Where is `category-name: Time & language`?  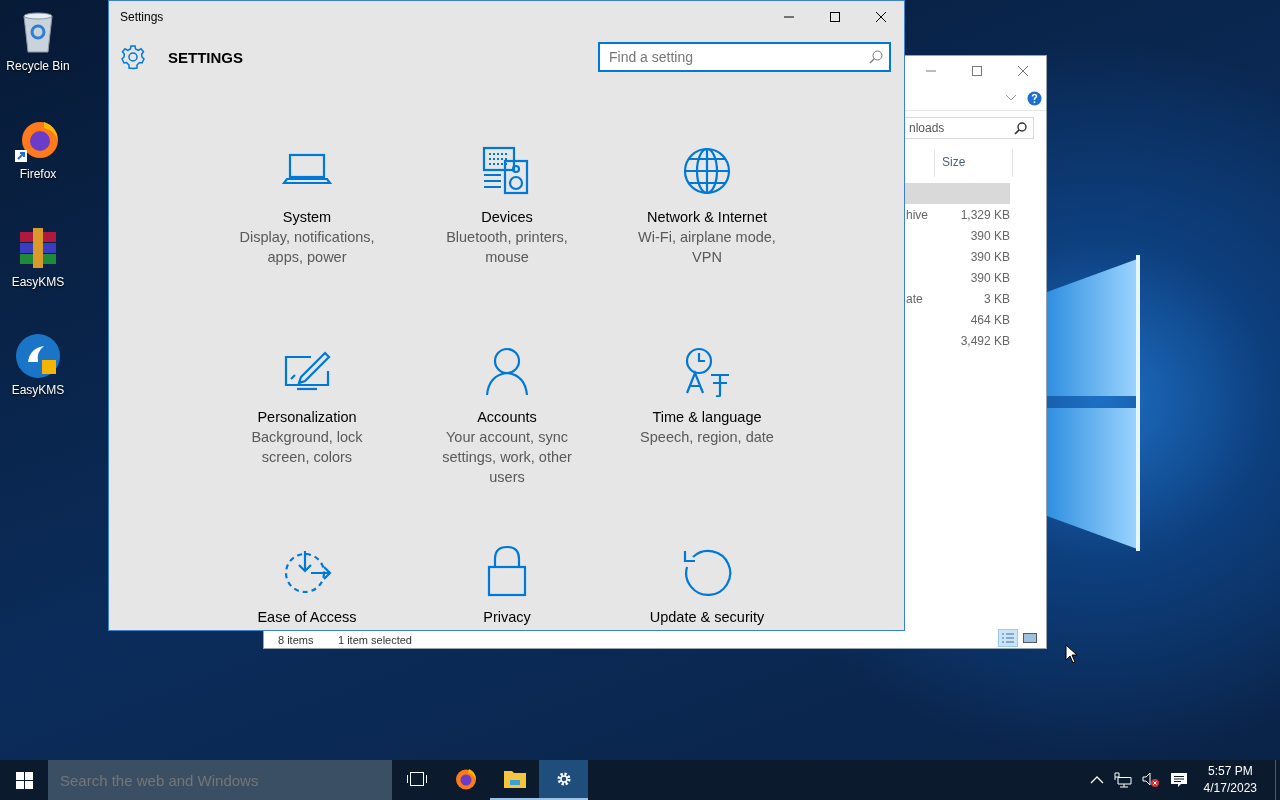 category-name: Time & language is located at coordinates (707, 417).